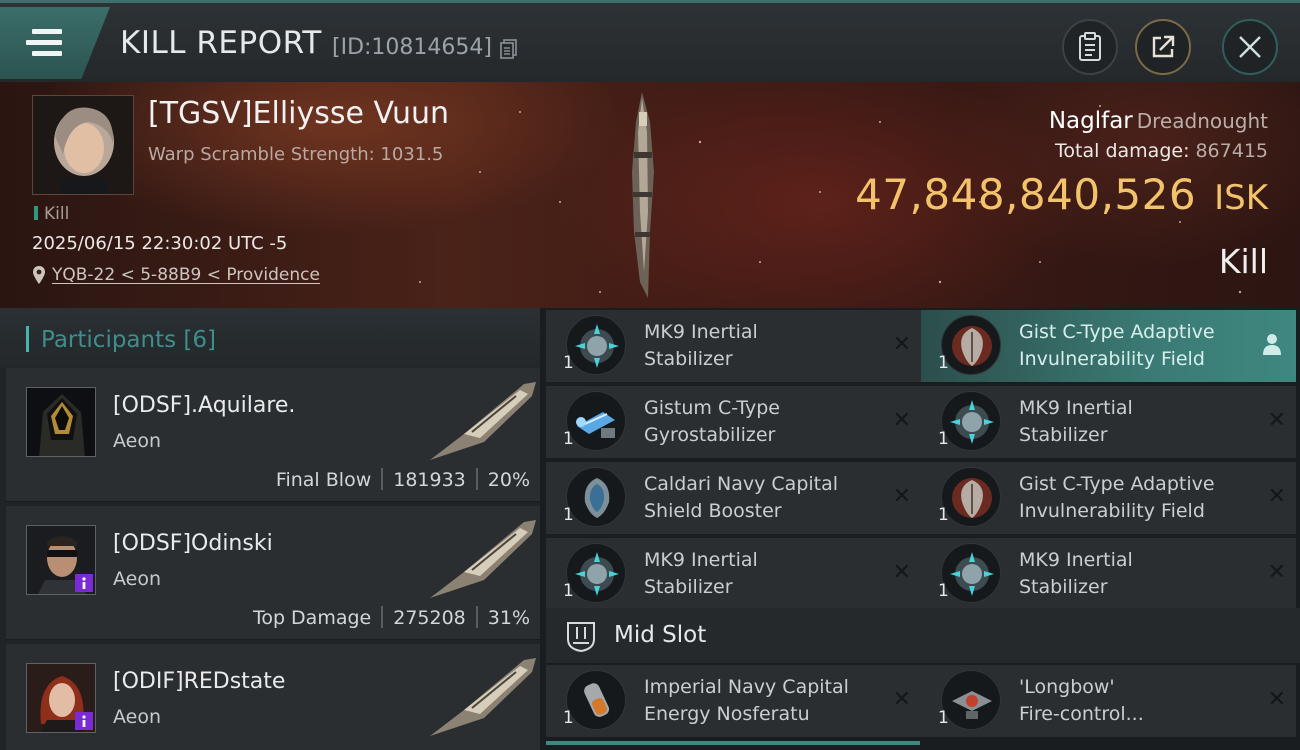 Image resolution: width=1300 pixels, height=750 pixels. What do you see at coordinates (296, 154) in the screenshot?
I see `warp-scramble-strength: Warp Scramble Strength: 1031.5` at bounding box center [296, 154].